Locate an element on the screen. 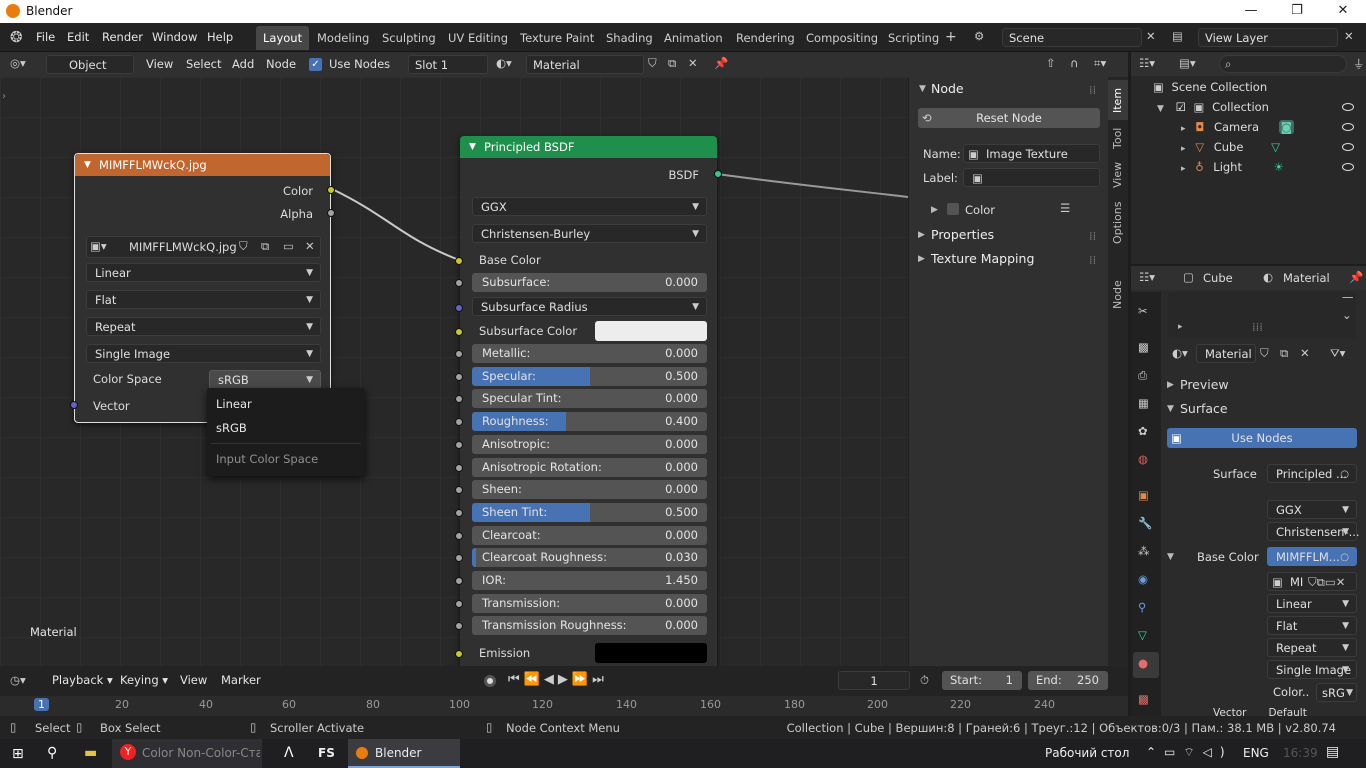  outliner-item-camera: ▸ ◘ Camera ◙ is located at coordinates (1237, 127).